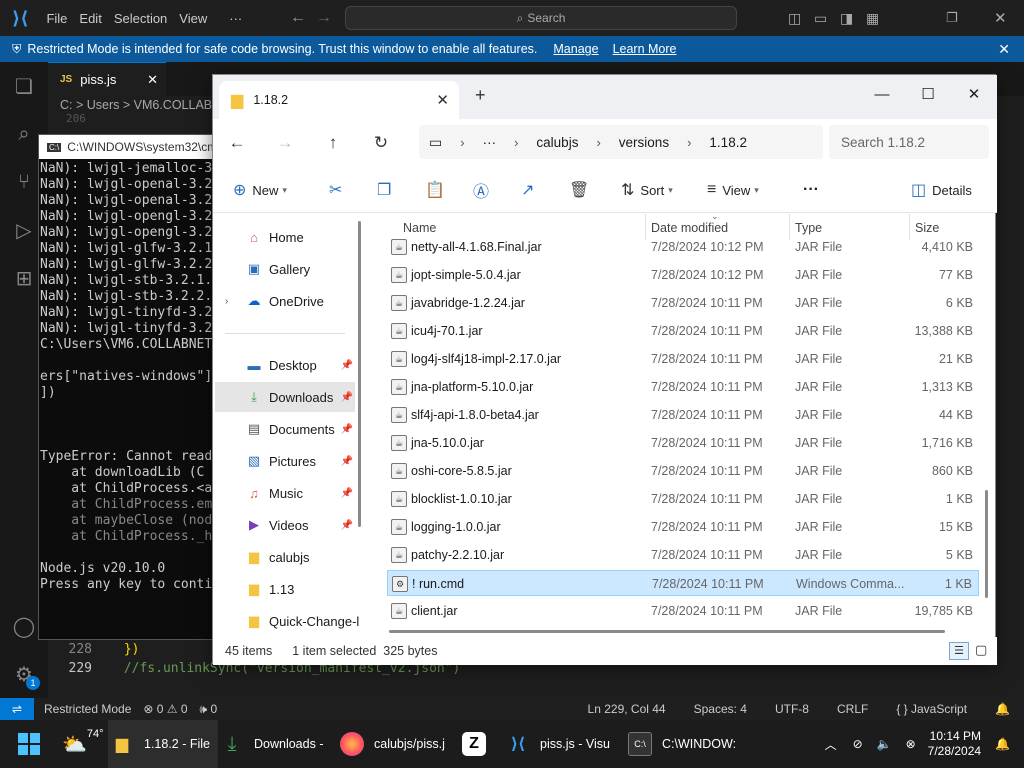  Describe the element at coordinates (339, 100) in the screenshot. I see `explorer-tab: ▆ 1.18.2 ✕` at that location.